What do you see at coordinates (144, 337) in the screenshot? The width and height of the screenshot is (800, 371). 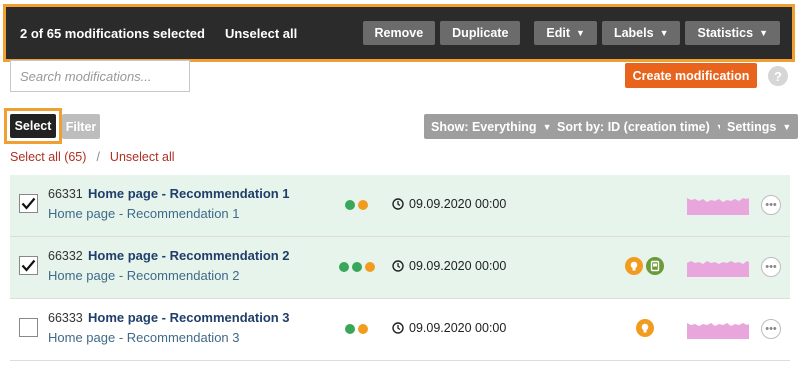 I see `row-subtitle: Home page - Recommendation 3` at bounding box center [144, 337].